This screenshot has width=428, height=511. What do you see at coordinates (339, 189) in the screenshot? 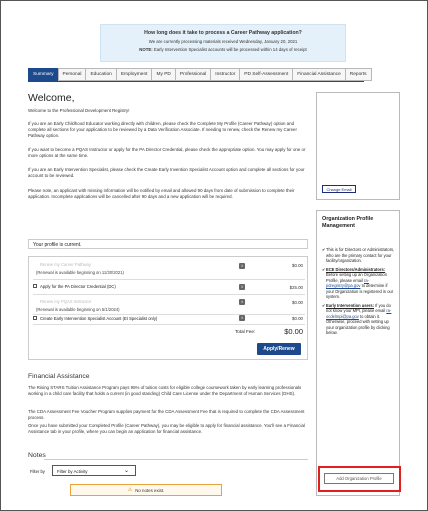
I see `change-email-button: Change Email` at bounding box center [339, 189].